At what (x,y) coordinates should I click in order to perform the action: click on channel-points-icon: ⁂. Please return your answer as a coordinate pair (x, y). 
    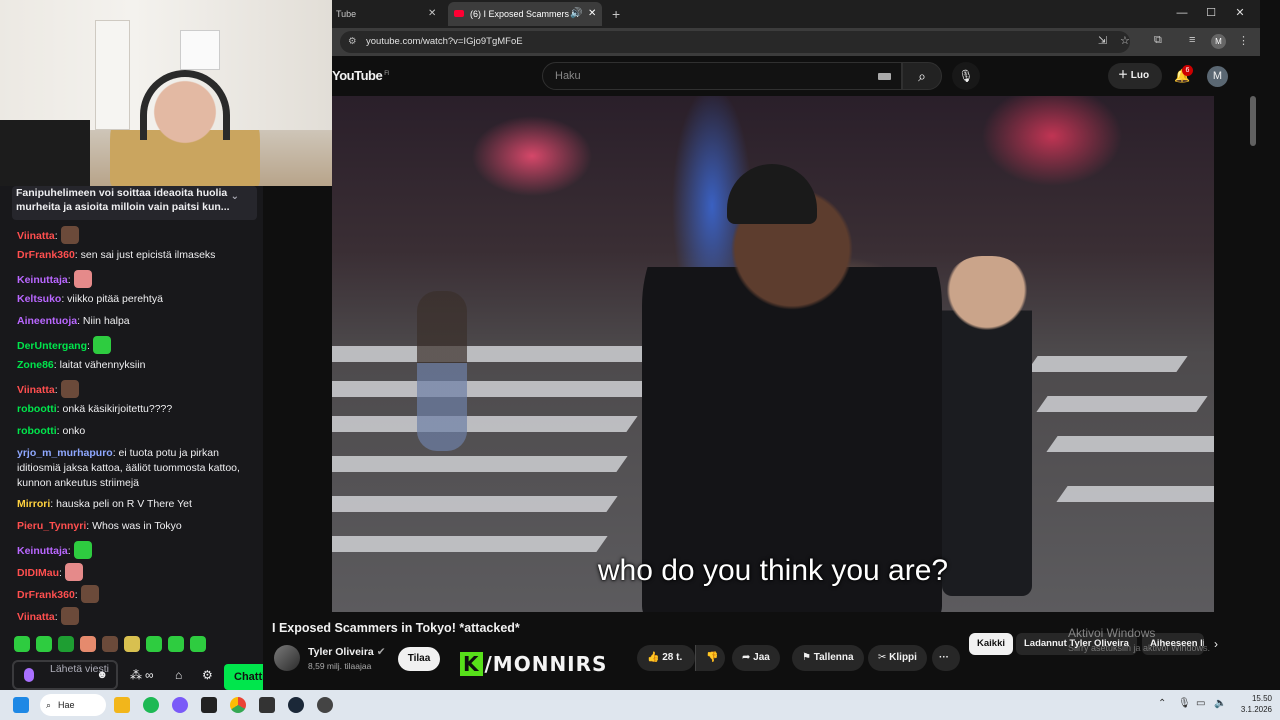
    Looking at the image, I should click on (136, 675).